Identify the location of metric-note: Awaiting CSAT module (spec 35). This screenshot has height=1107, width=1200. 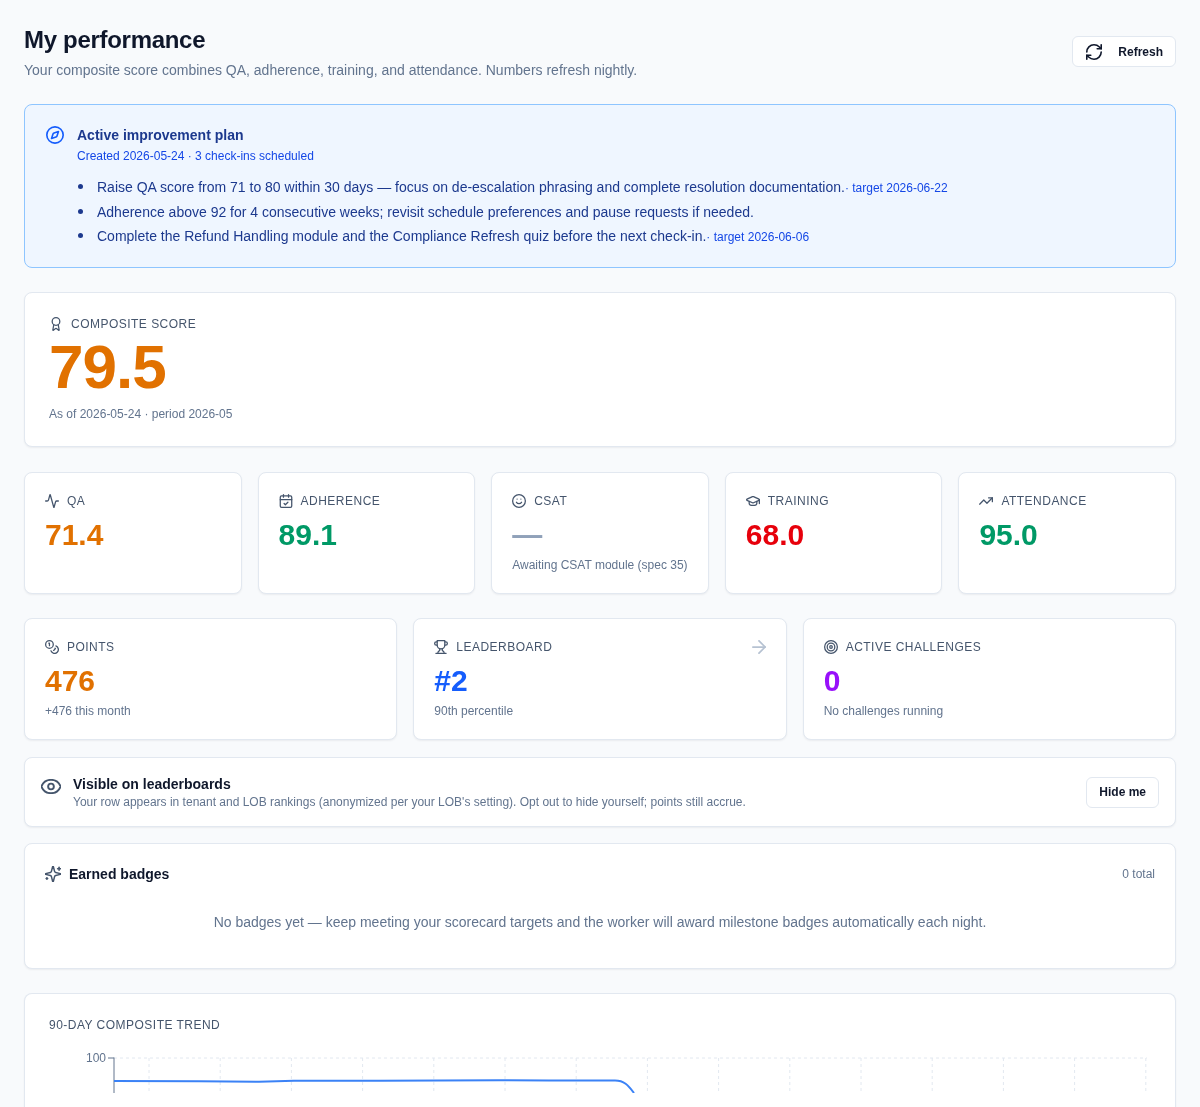
(600, 565).